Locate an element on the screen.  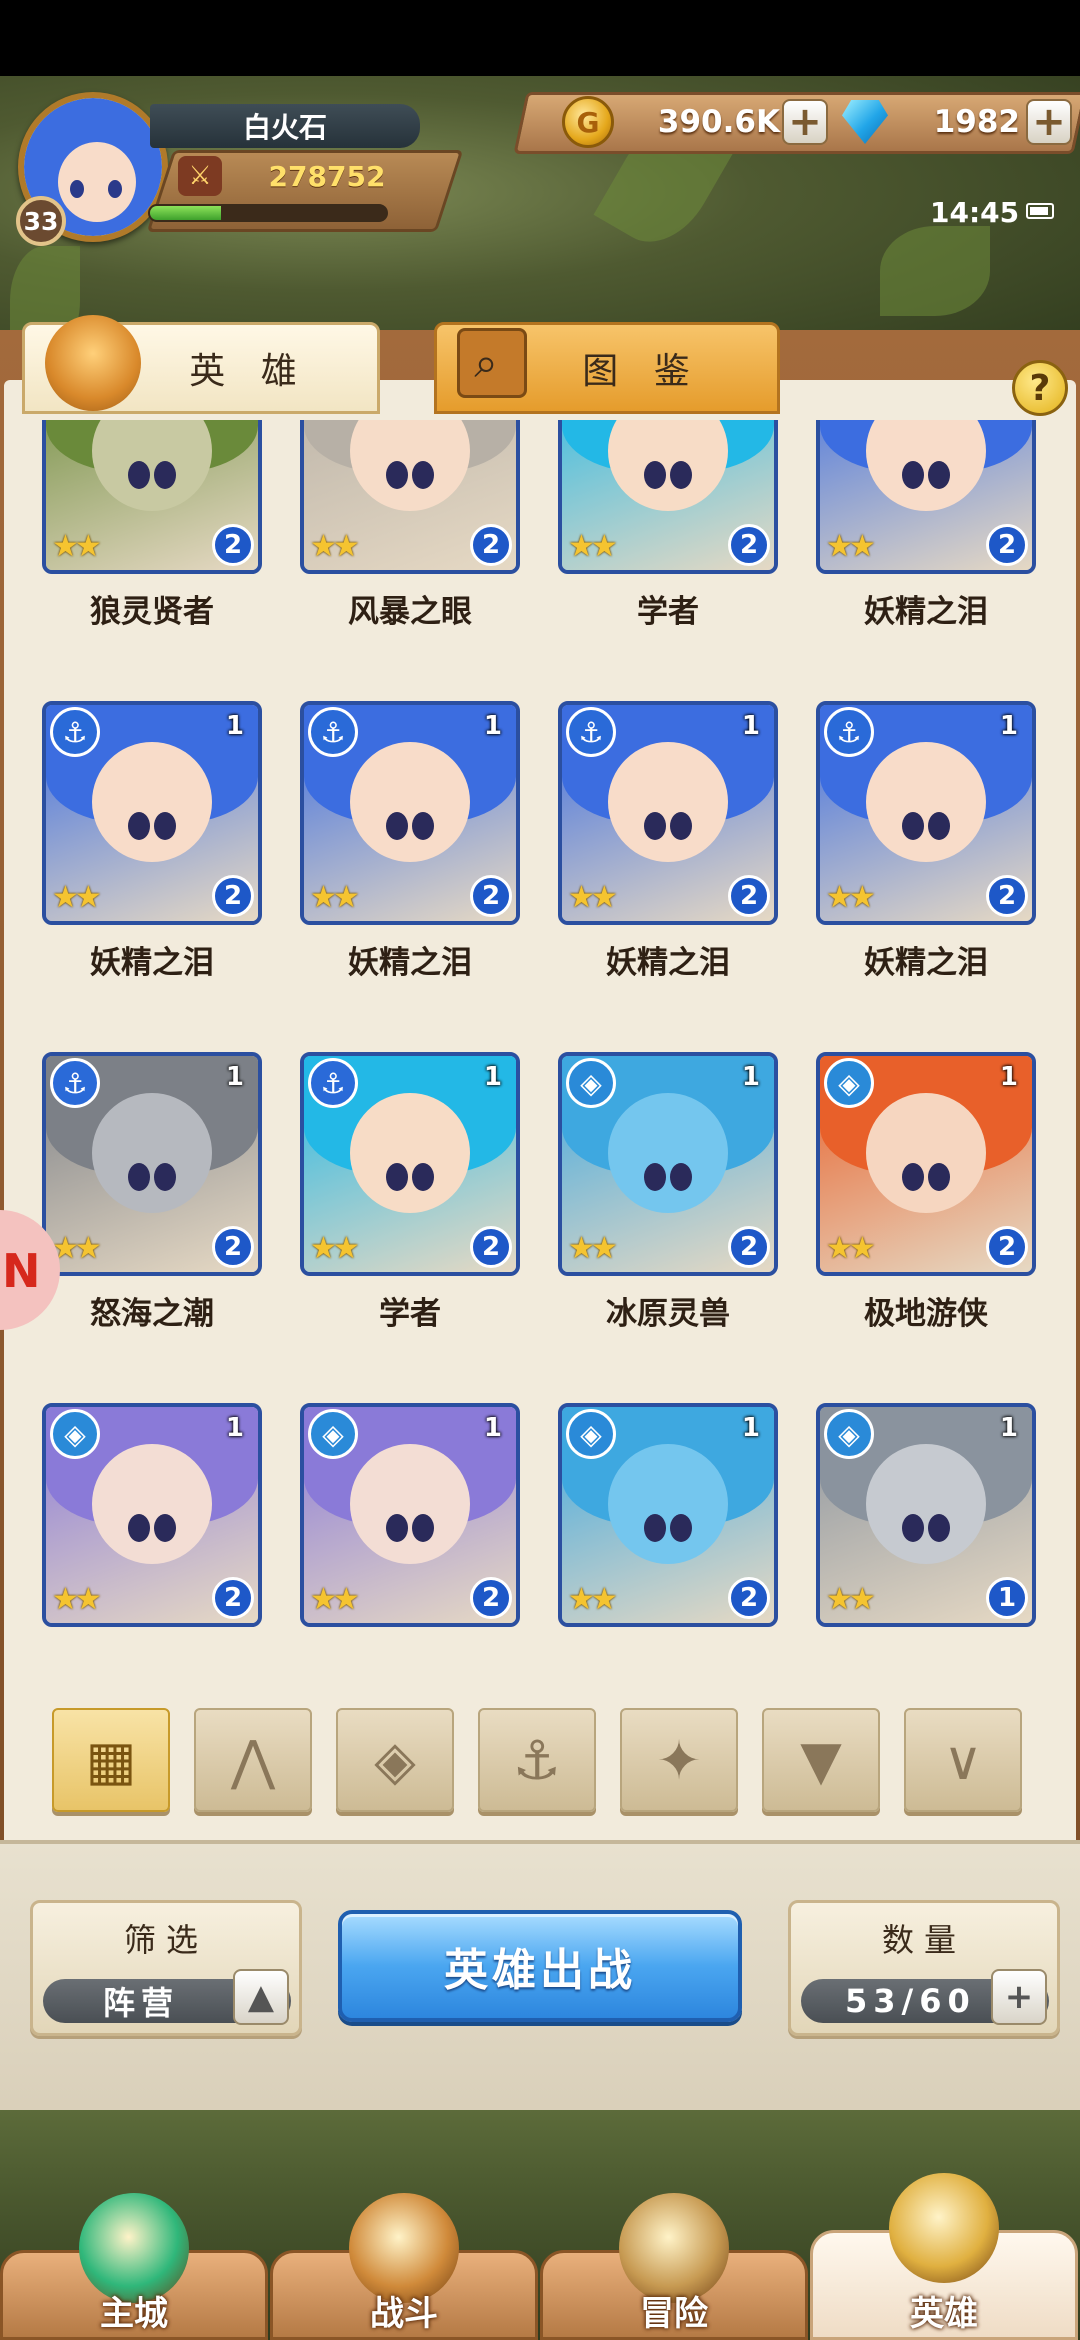
filter-fang-button: ▼ is located at coordinates (821, 1760).